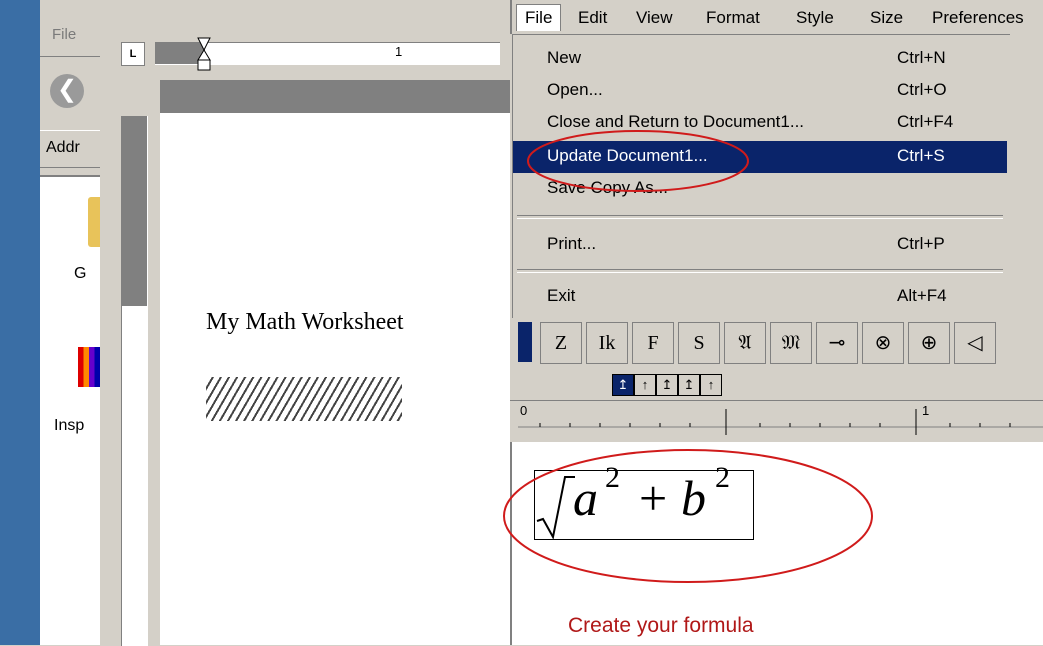  What do you see at coordinates (312, 55) in the screenshot?
I see `horizontal-ruler: L 1` at bounding box center [312, 55].